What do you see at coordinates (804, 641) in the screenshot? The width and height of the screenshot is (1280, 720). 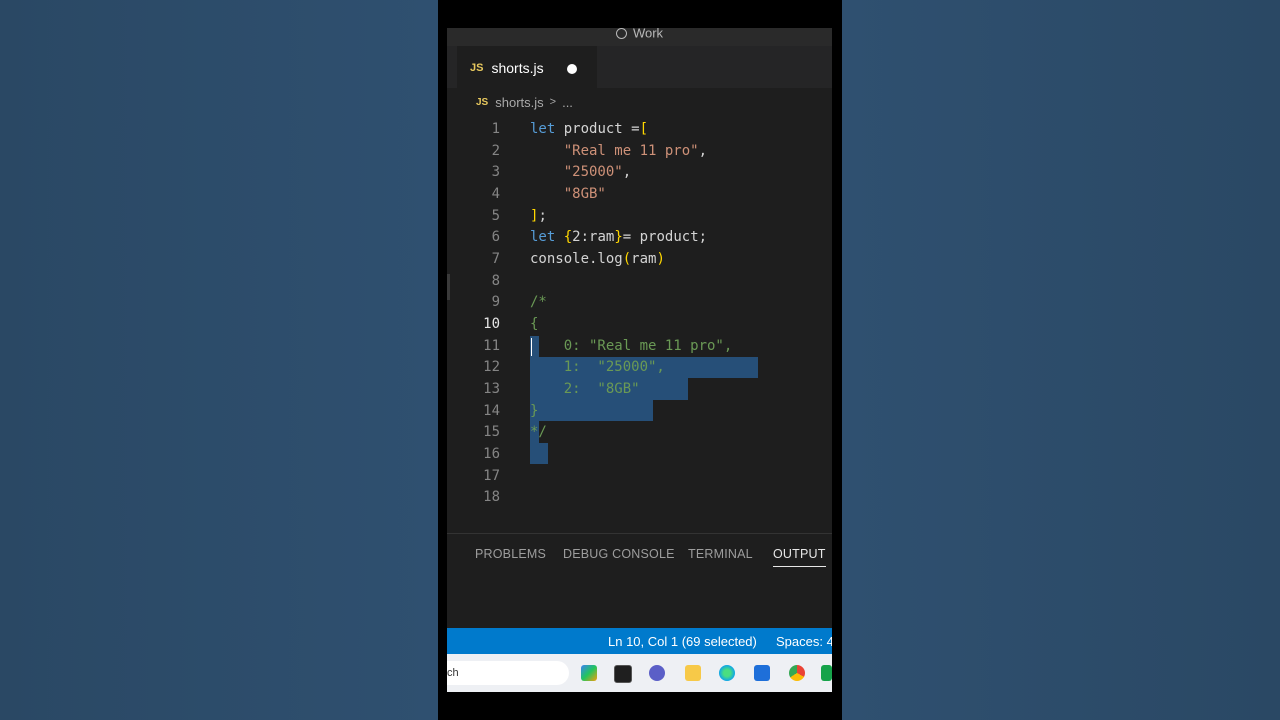 I see `indentation-setting: Spaces: 4` at bounding box center [804, 641].